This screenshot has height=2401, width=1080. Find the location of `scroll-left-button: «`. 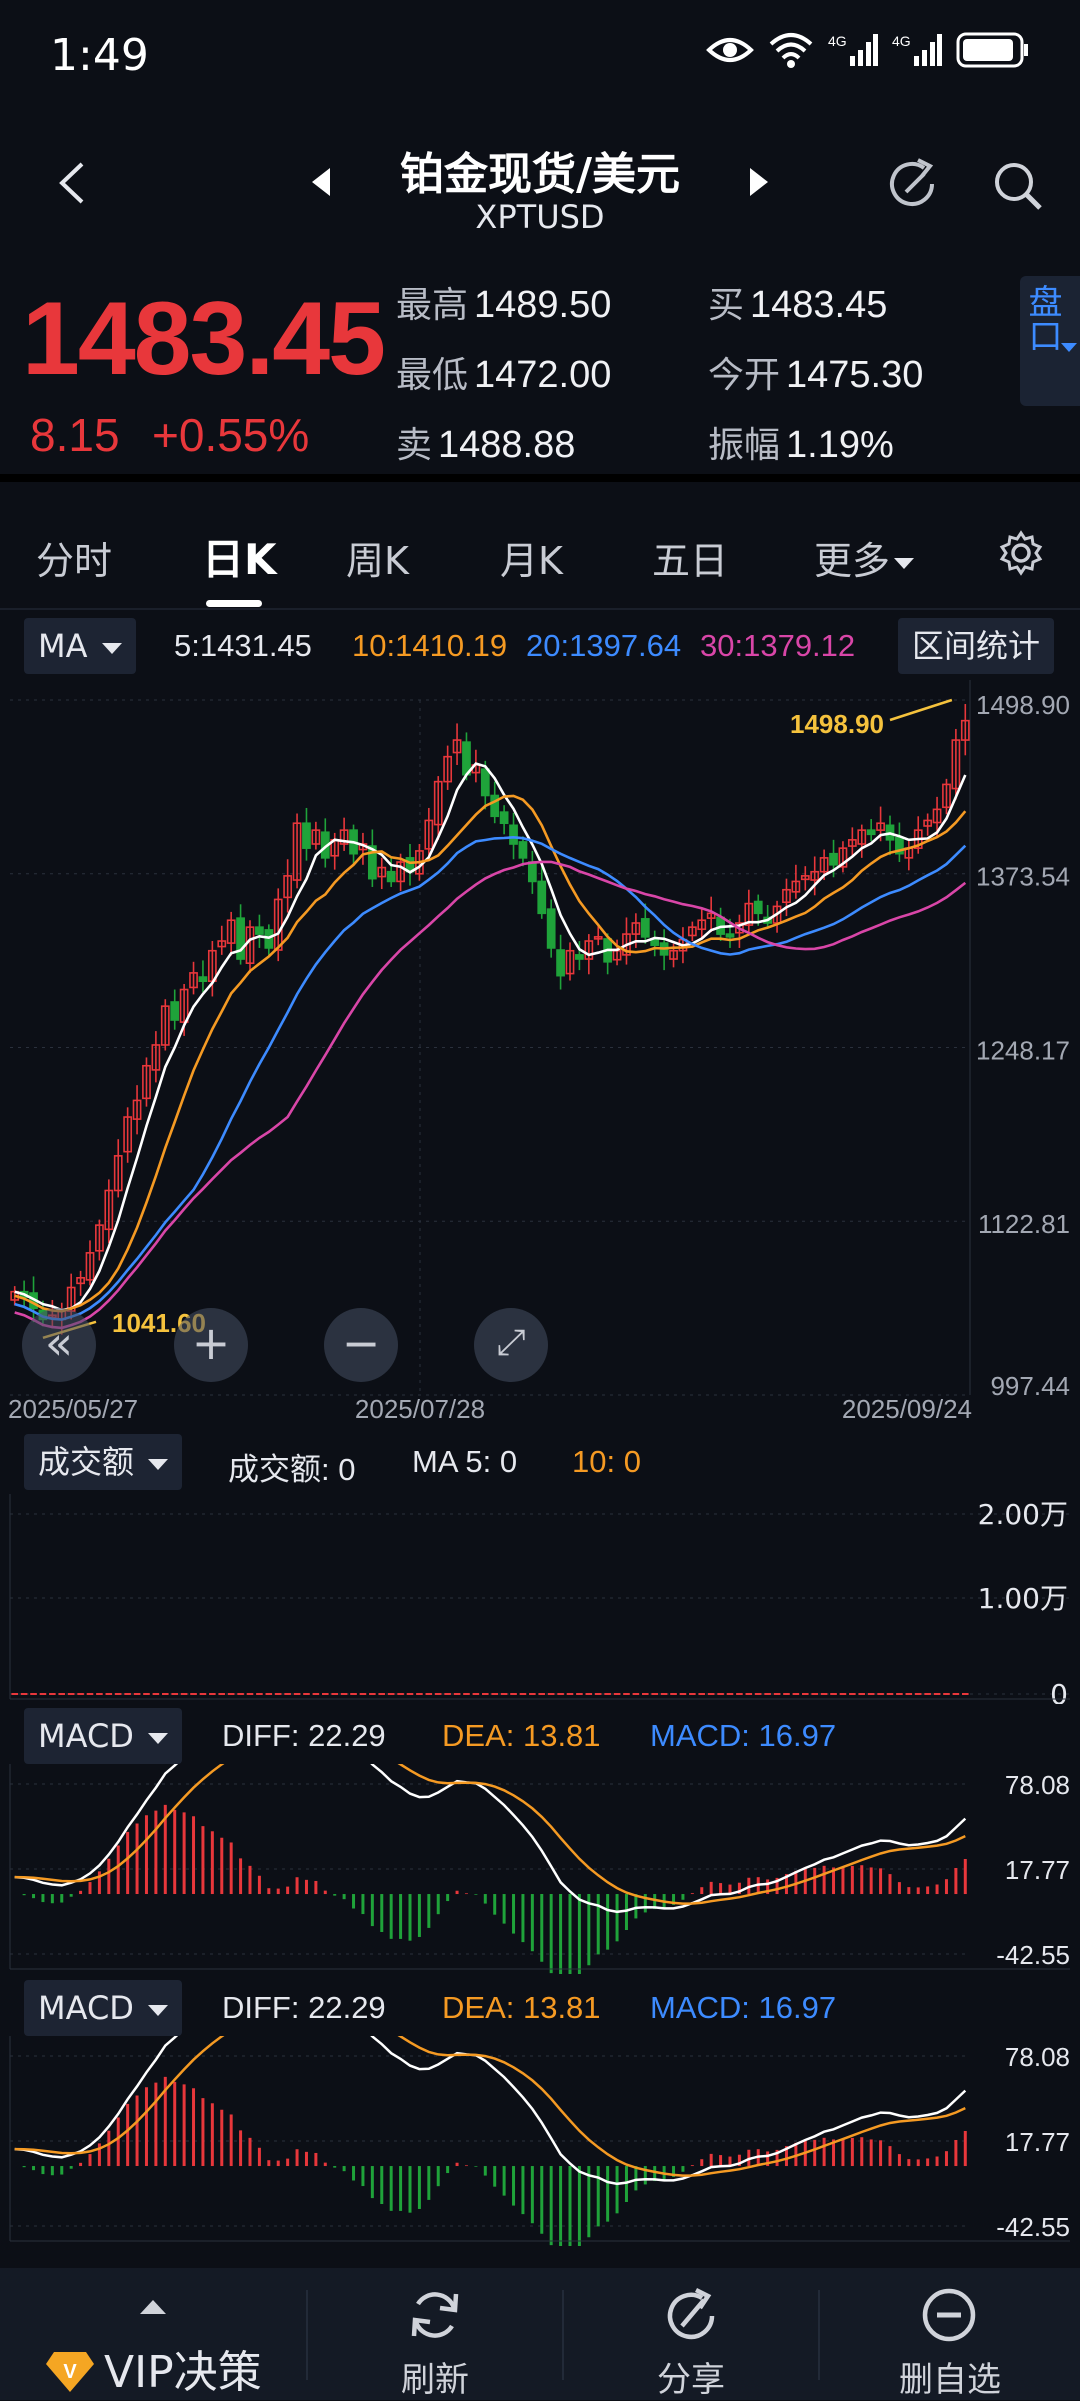

scroll-left-button: « is located at coordinates (59, 1345).